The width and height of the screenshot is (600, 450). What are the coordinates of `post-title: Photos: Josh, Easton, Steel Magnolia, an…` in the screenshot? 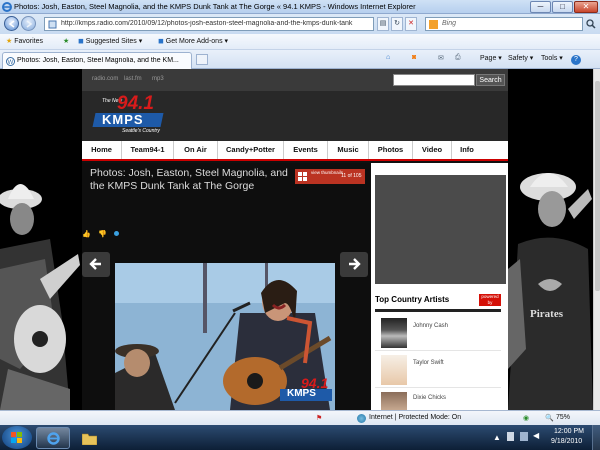 It's located at (189, 179).